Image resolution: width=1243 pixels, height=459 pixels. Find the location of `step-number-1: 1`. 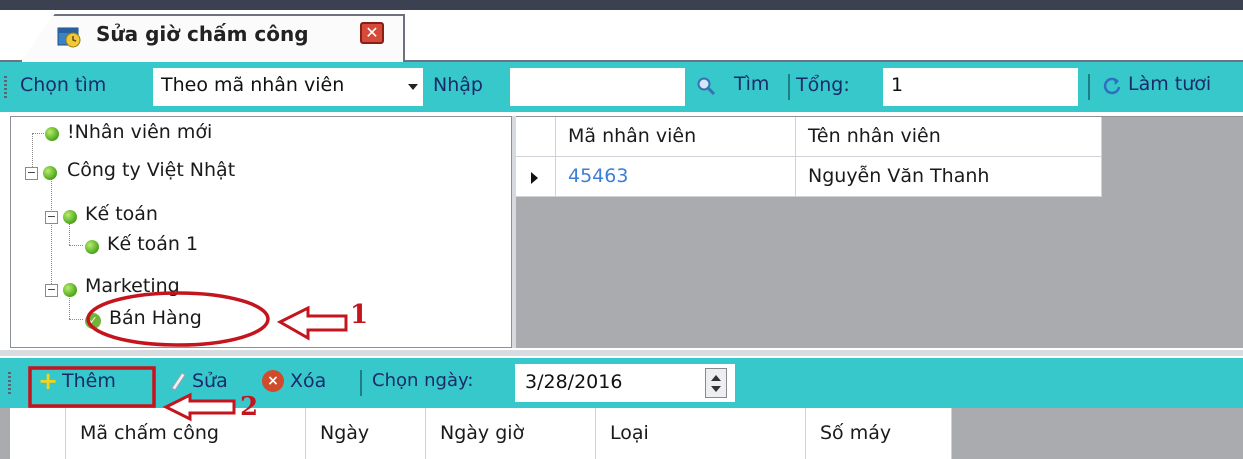

step-number-1: 1 is located at coordinates (359, 315).